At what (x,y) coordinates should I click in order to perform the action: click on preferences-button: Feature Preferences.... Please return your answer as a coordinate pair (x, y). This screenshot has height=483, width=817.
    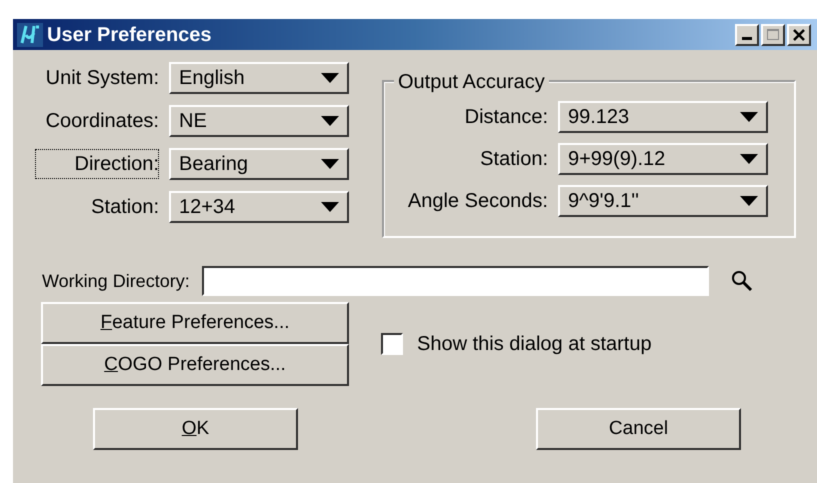
    Looking at the image, I should click on (195, 323).